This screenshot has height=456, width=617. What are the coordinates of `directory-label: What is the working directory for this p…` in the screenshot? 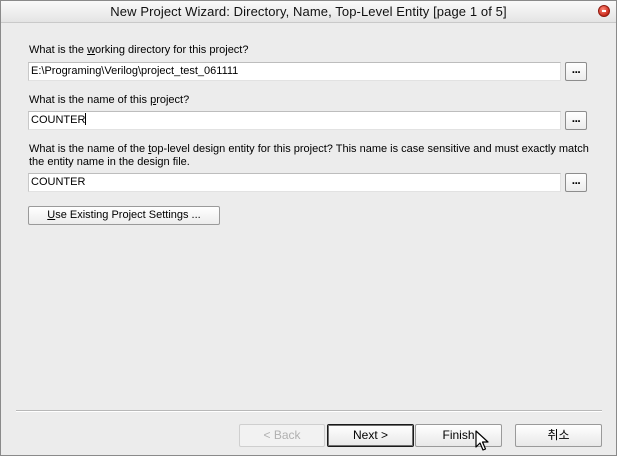 It's located at (139, 50).